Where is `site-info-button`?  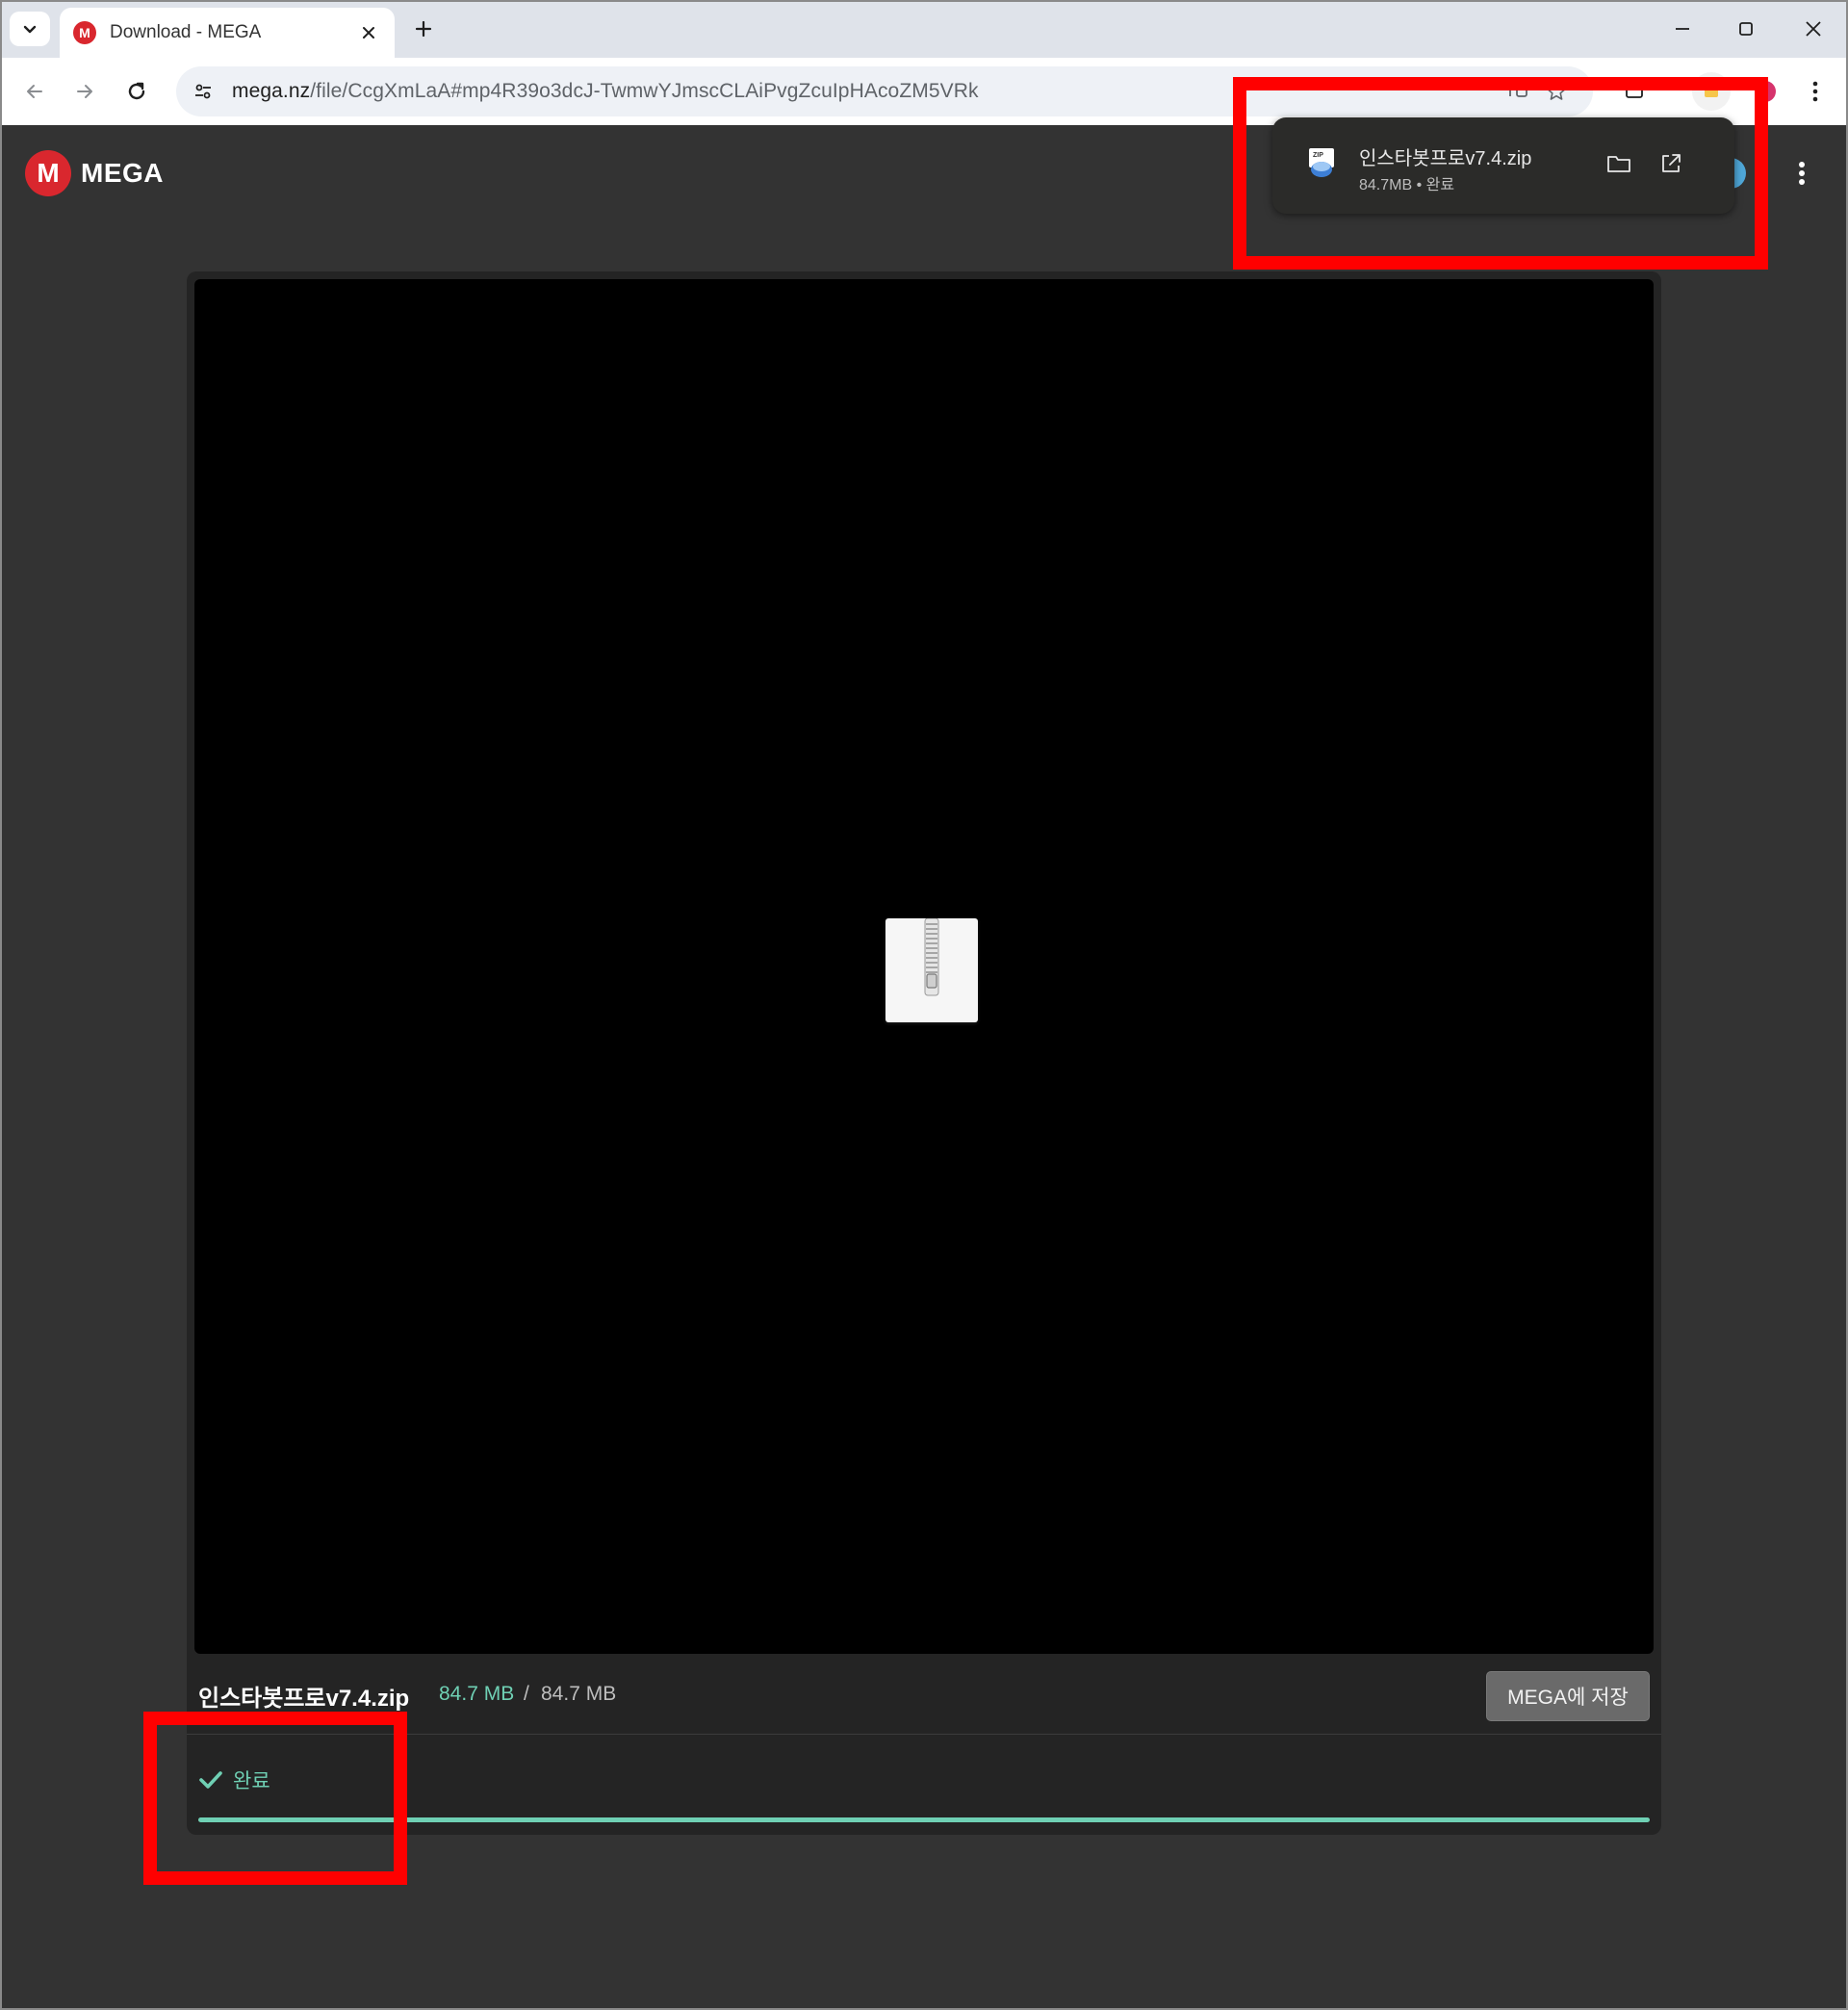
site-info-button is located at coordinates (203, 92).